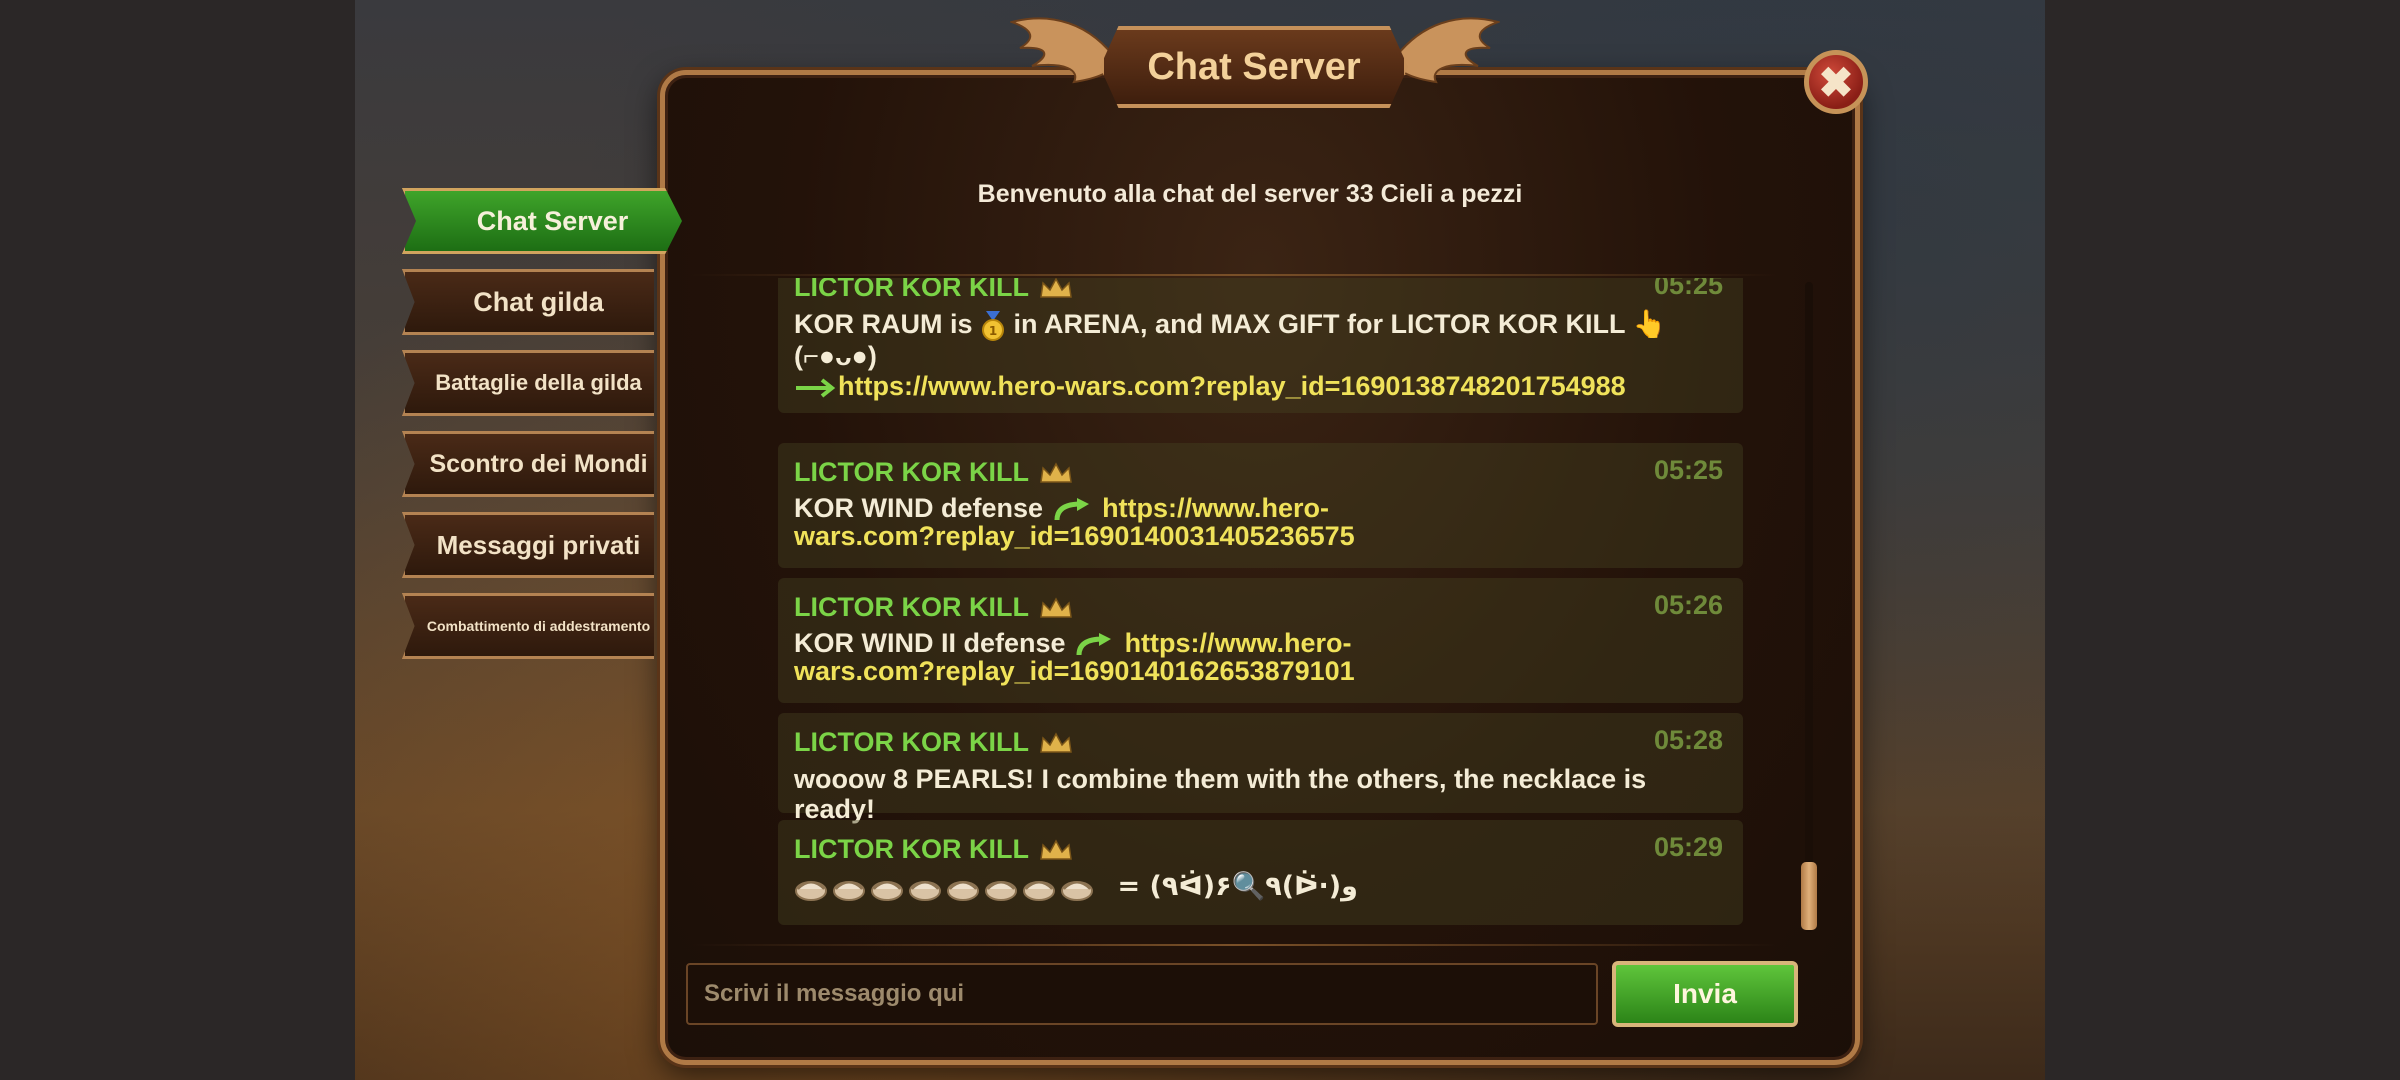 This screenshot has width=2400, height=1080. What do you see at coordinates (1809, 896) in the screenshot?
I see `scrollbar-thumb` at bounding box center [1809, 896].